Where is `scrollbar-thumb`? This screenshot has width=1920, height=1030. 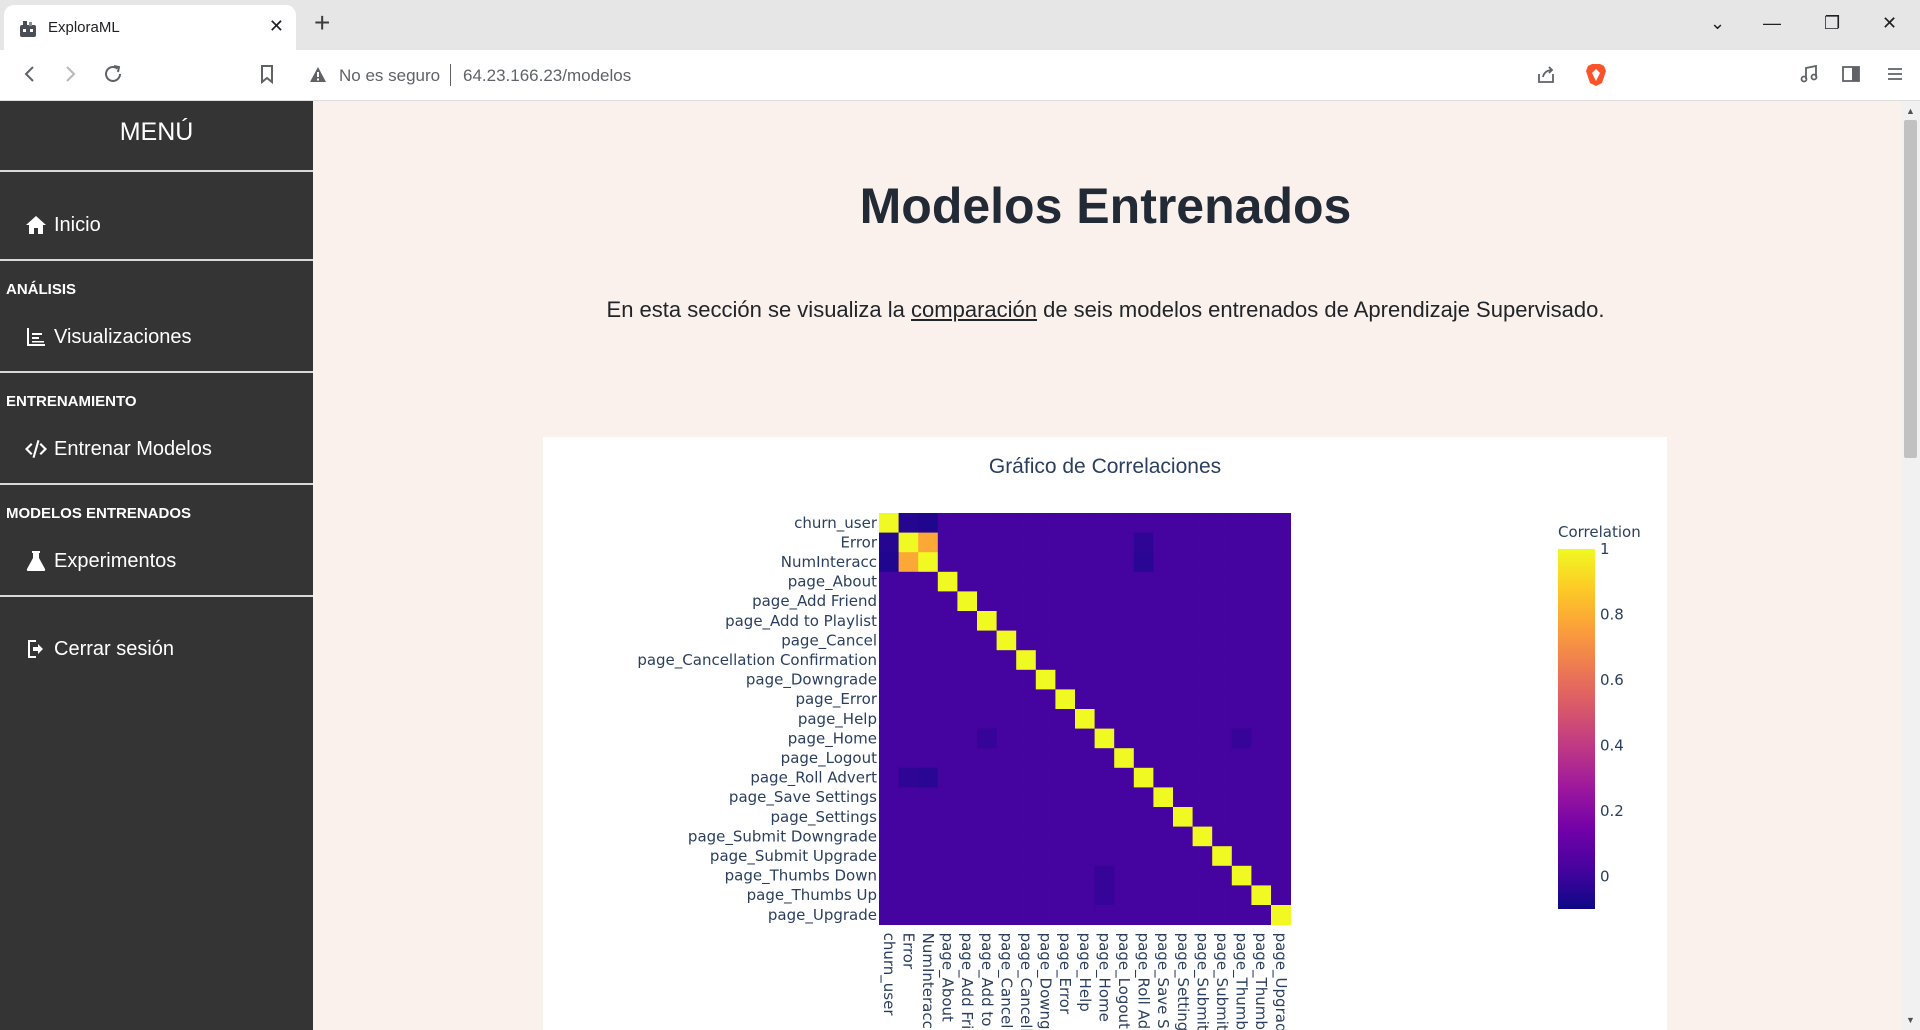 scrollbar-thumb is located at coordinates (1910, 289).